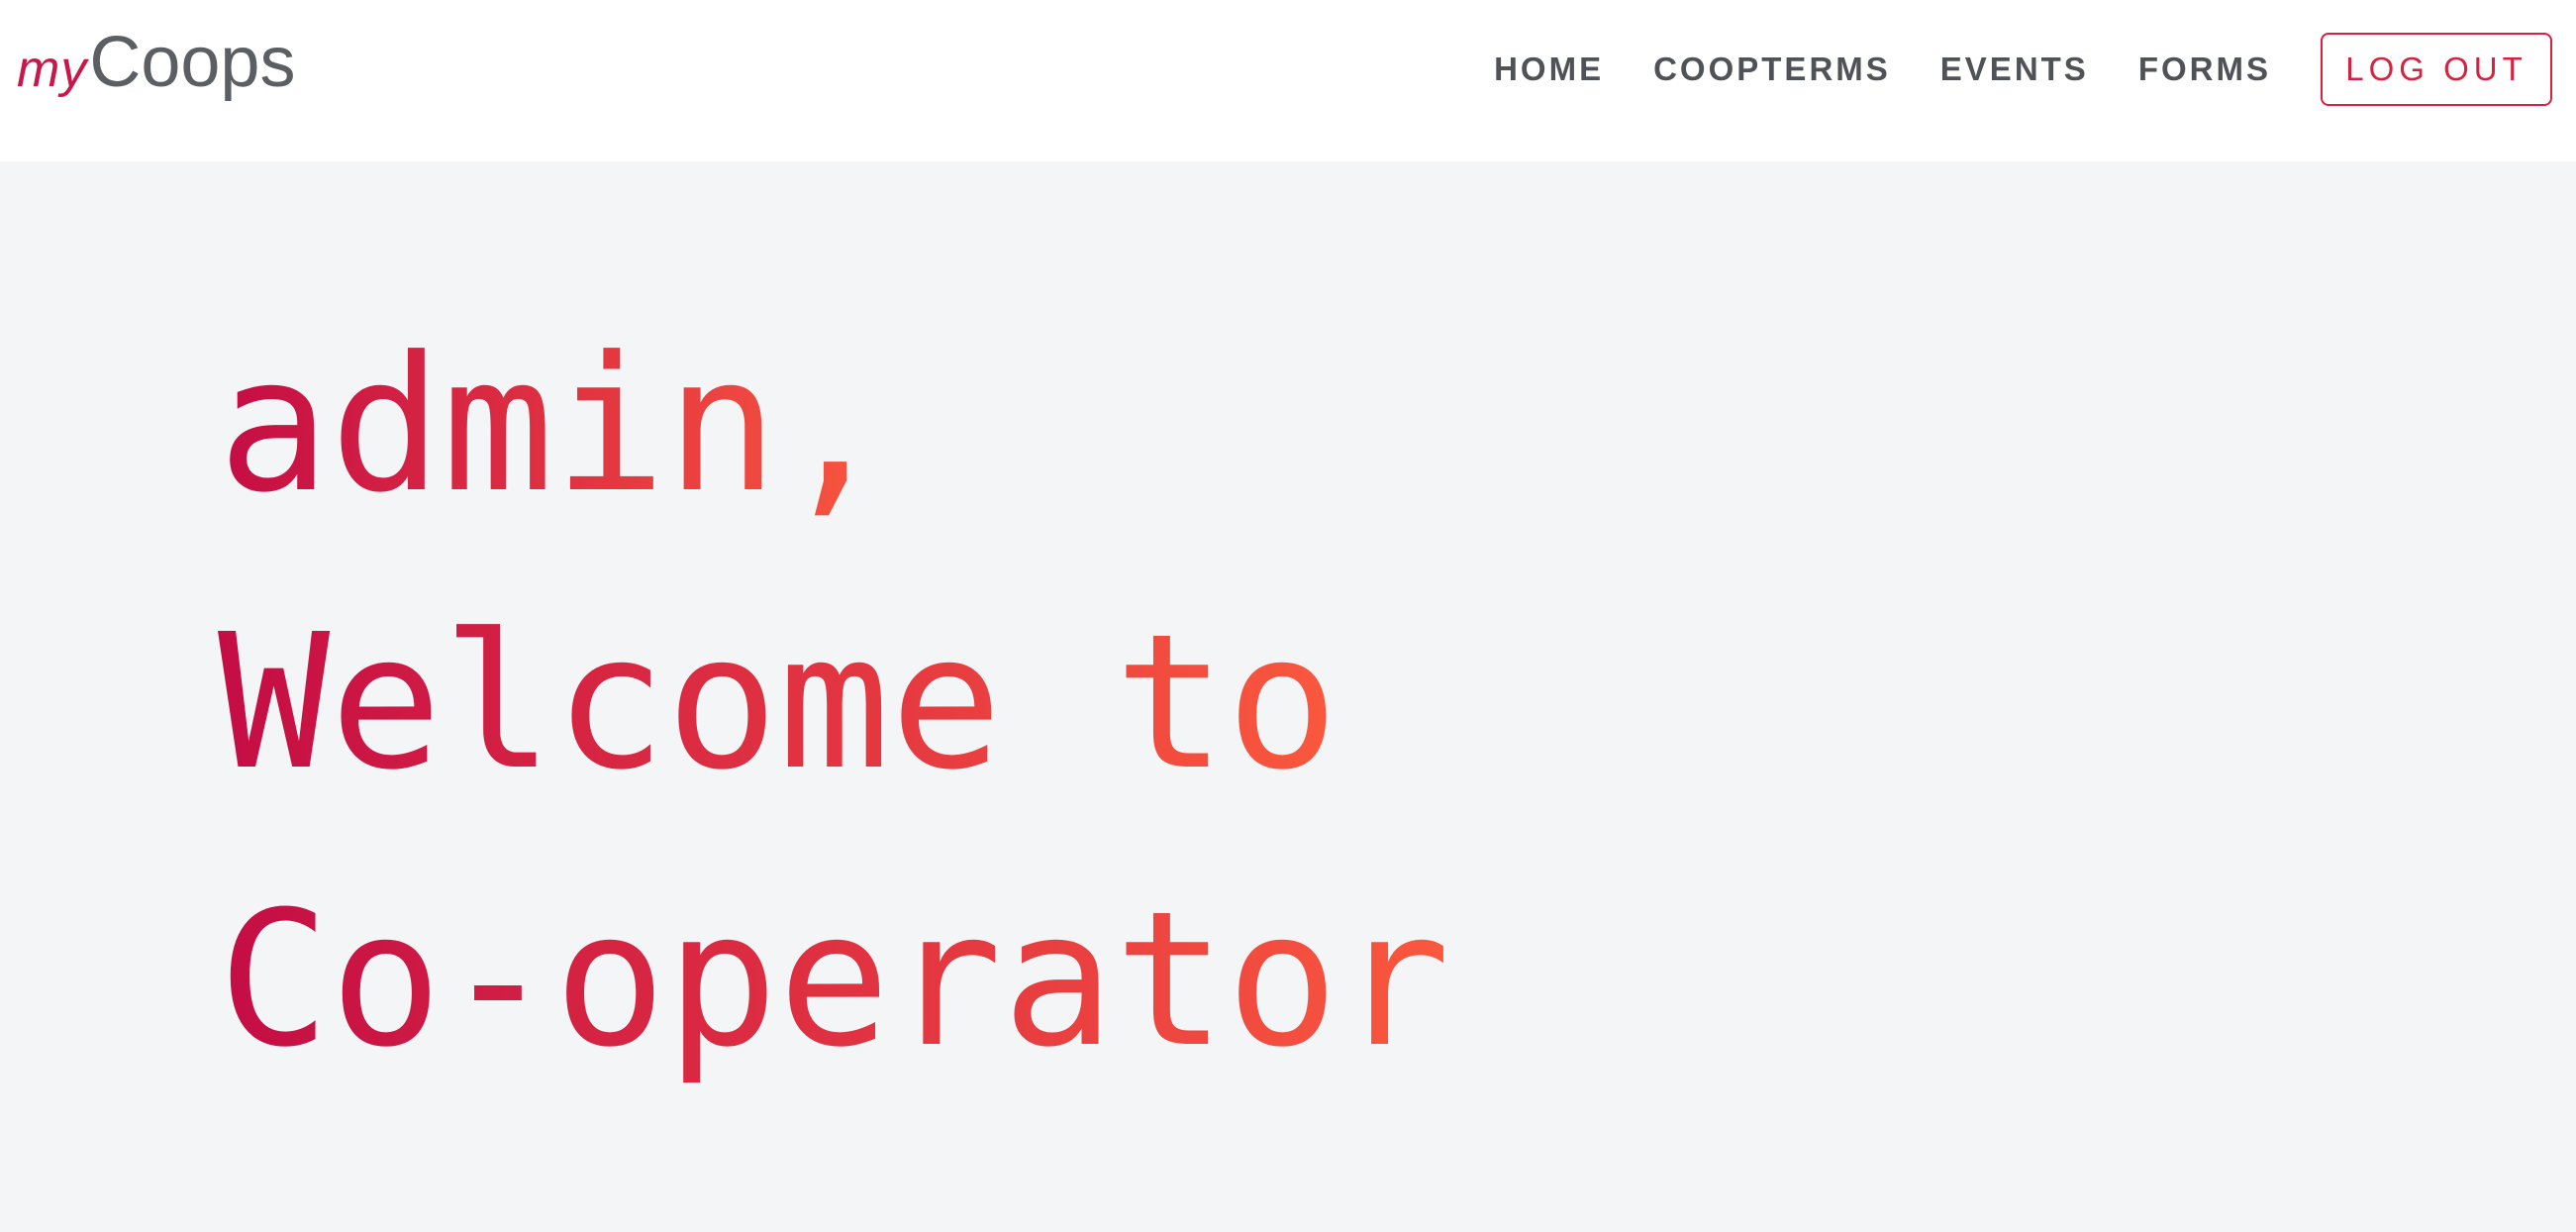 Image resolution: width=2576 pixels, height=1232 pixels. What do you see at coordinates (1772, 69) in the screenshot?
I see `nav-coopterms: COOPTERMS` at bounding box center [1772, 69].